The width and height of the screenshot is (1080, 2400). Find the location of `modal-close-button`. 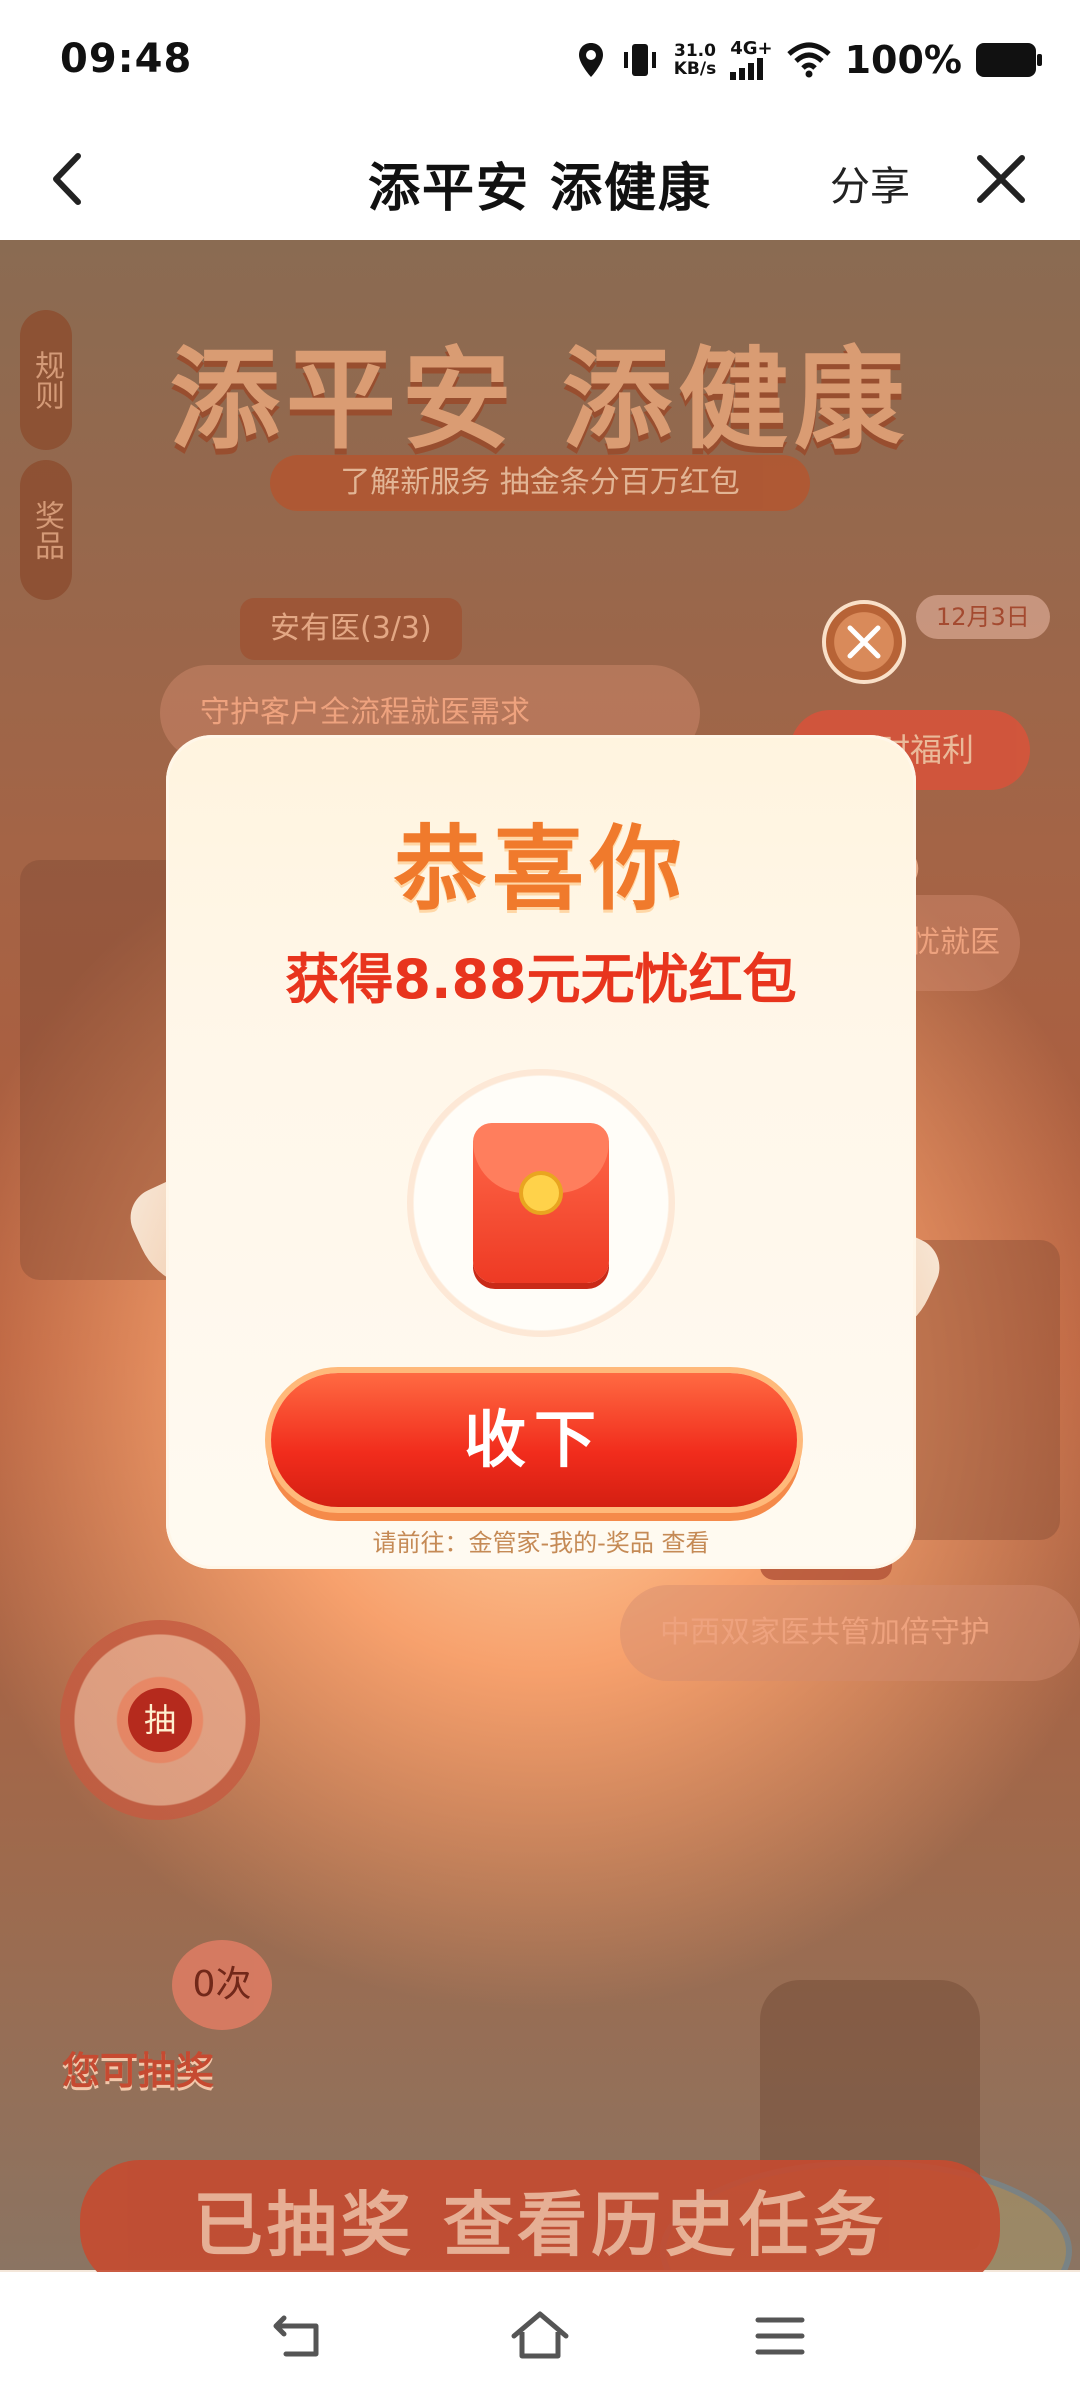

modal-close-button is located at coordinates (864, 642).